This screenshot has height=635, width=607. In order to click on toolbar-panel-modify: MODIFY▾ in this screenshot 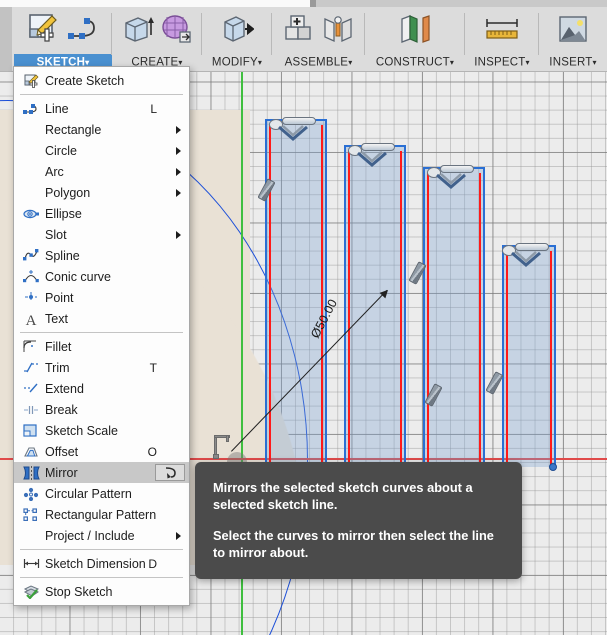, I will do `click(237, 39)`.